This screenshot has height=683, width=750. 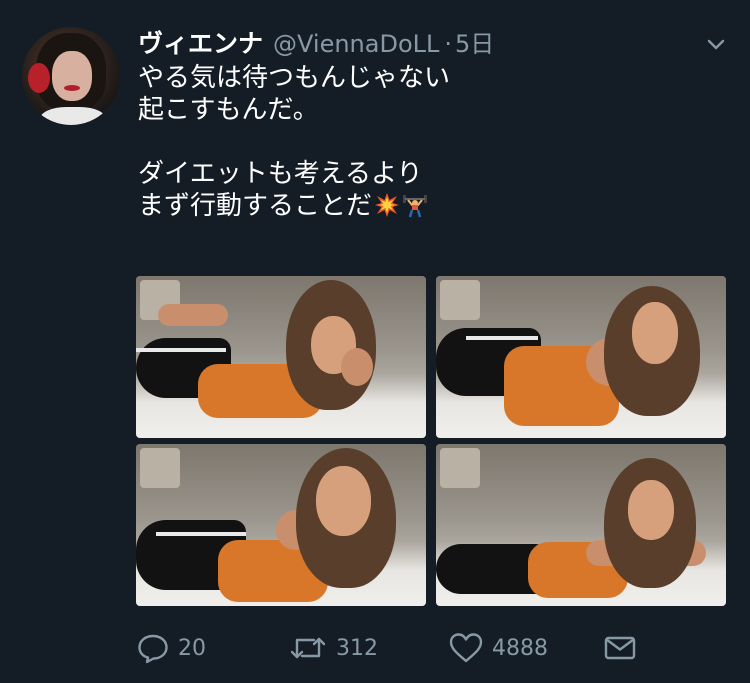 I want to click on weightlifter-emoji, so click(x=415, y=206).